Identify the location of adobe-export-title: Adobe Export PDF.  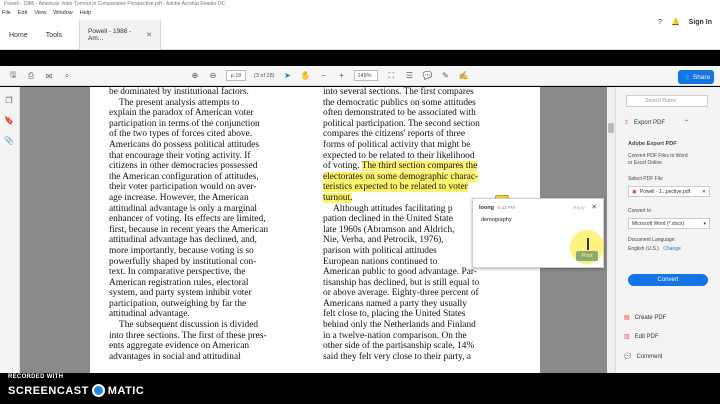
(652, 144).